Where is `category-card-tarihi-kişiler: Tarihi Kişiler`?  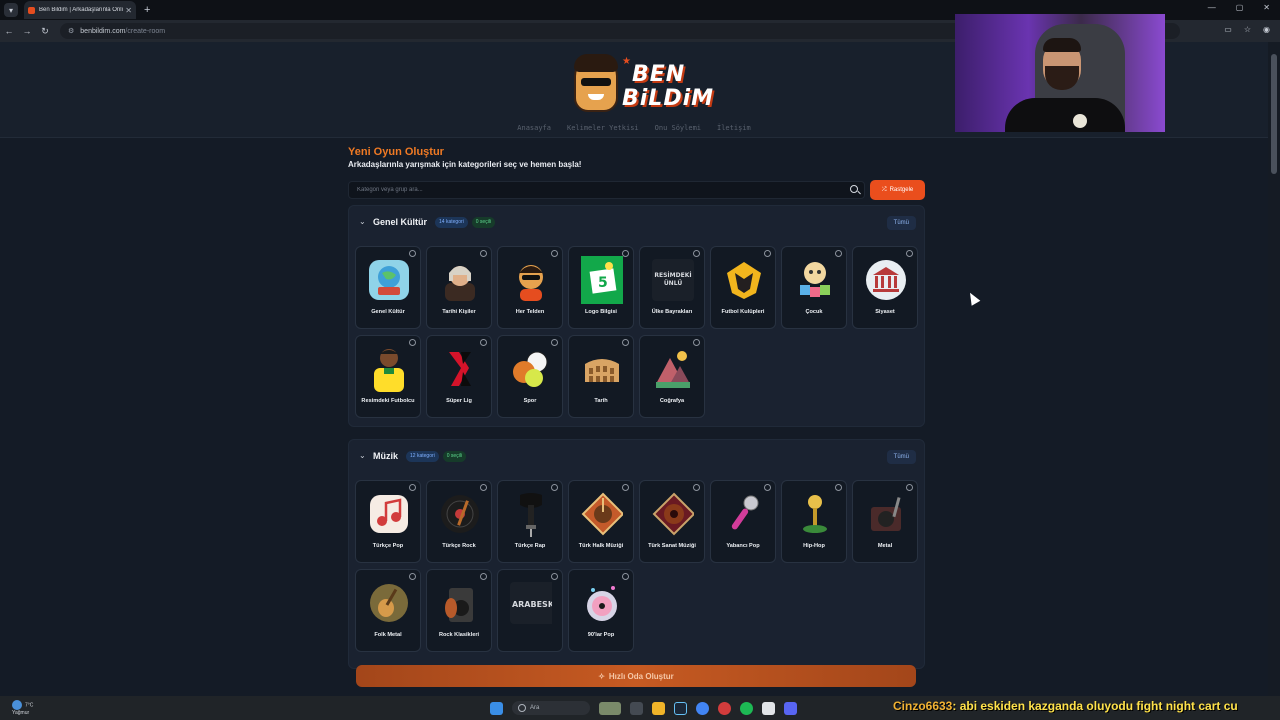
category-card-tarihi-kişiler: Tarihi Kişiler is located at coordinates (459, 287).